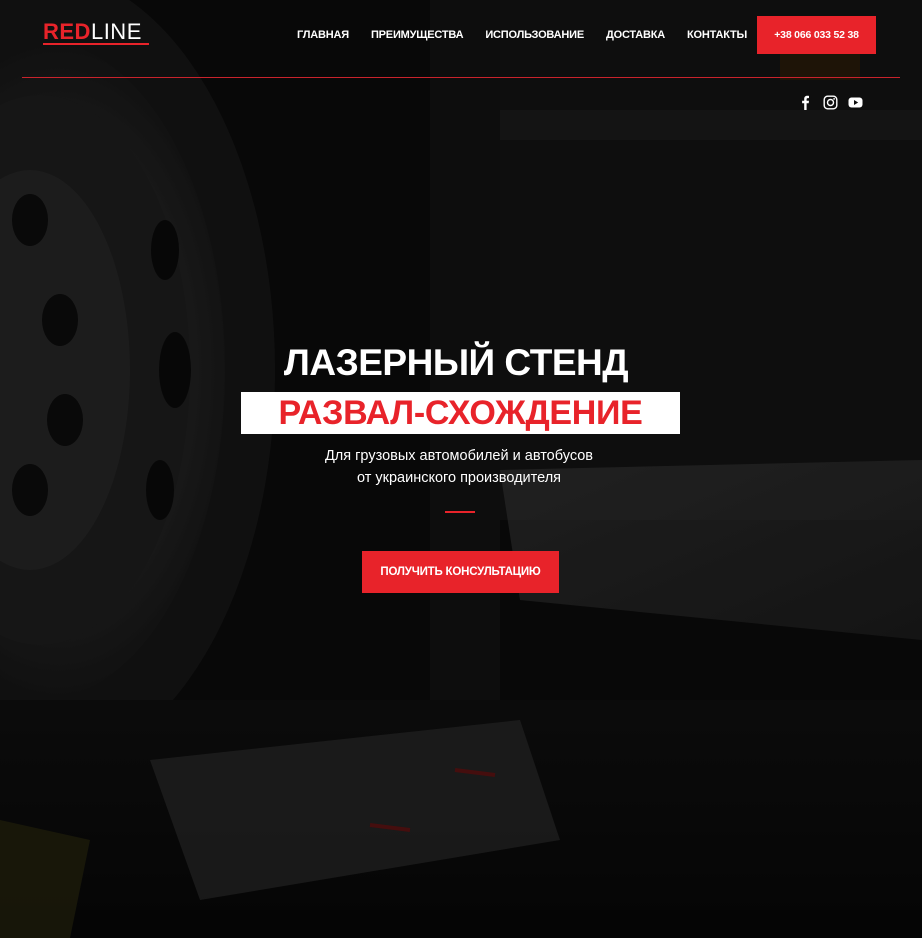 This screenshot has height=938, width=922. Describe the element at coordinates (456, 362) in the screenshot. I see `hero-title: ЛАЗЕРНЫЙ СТЕНД` at that location.